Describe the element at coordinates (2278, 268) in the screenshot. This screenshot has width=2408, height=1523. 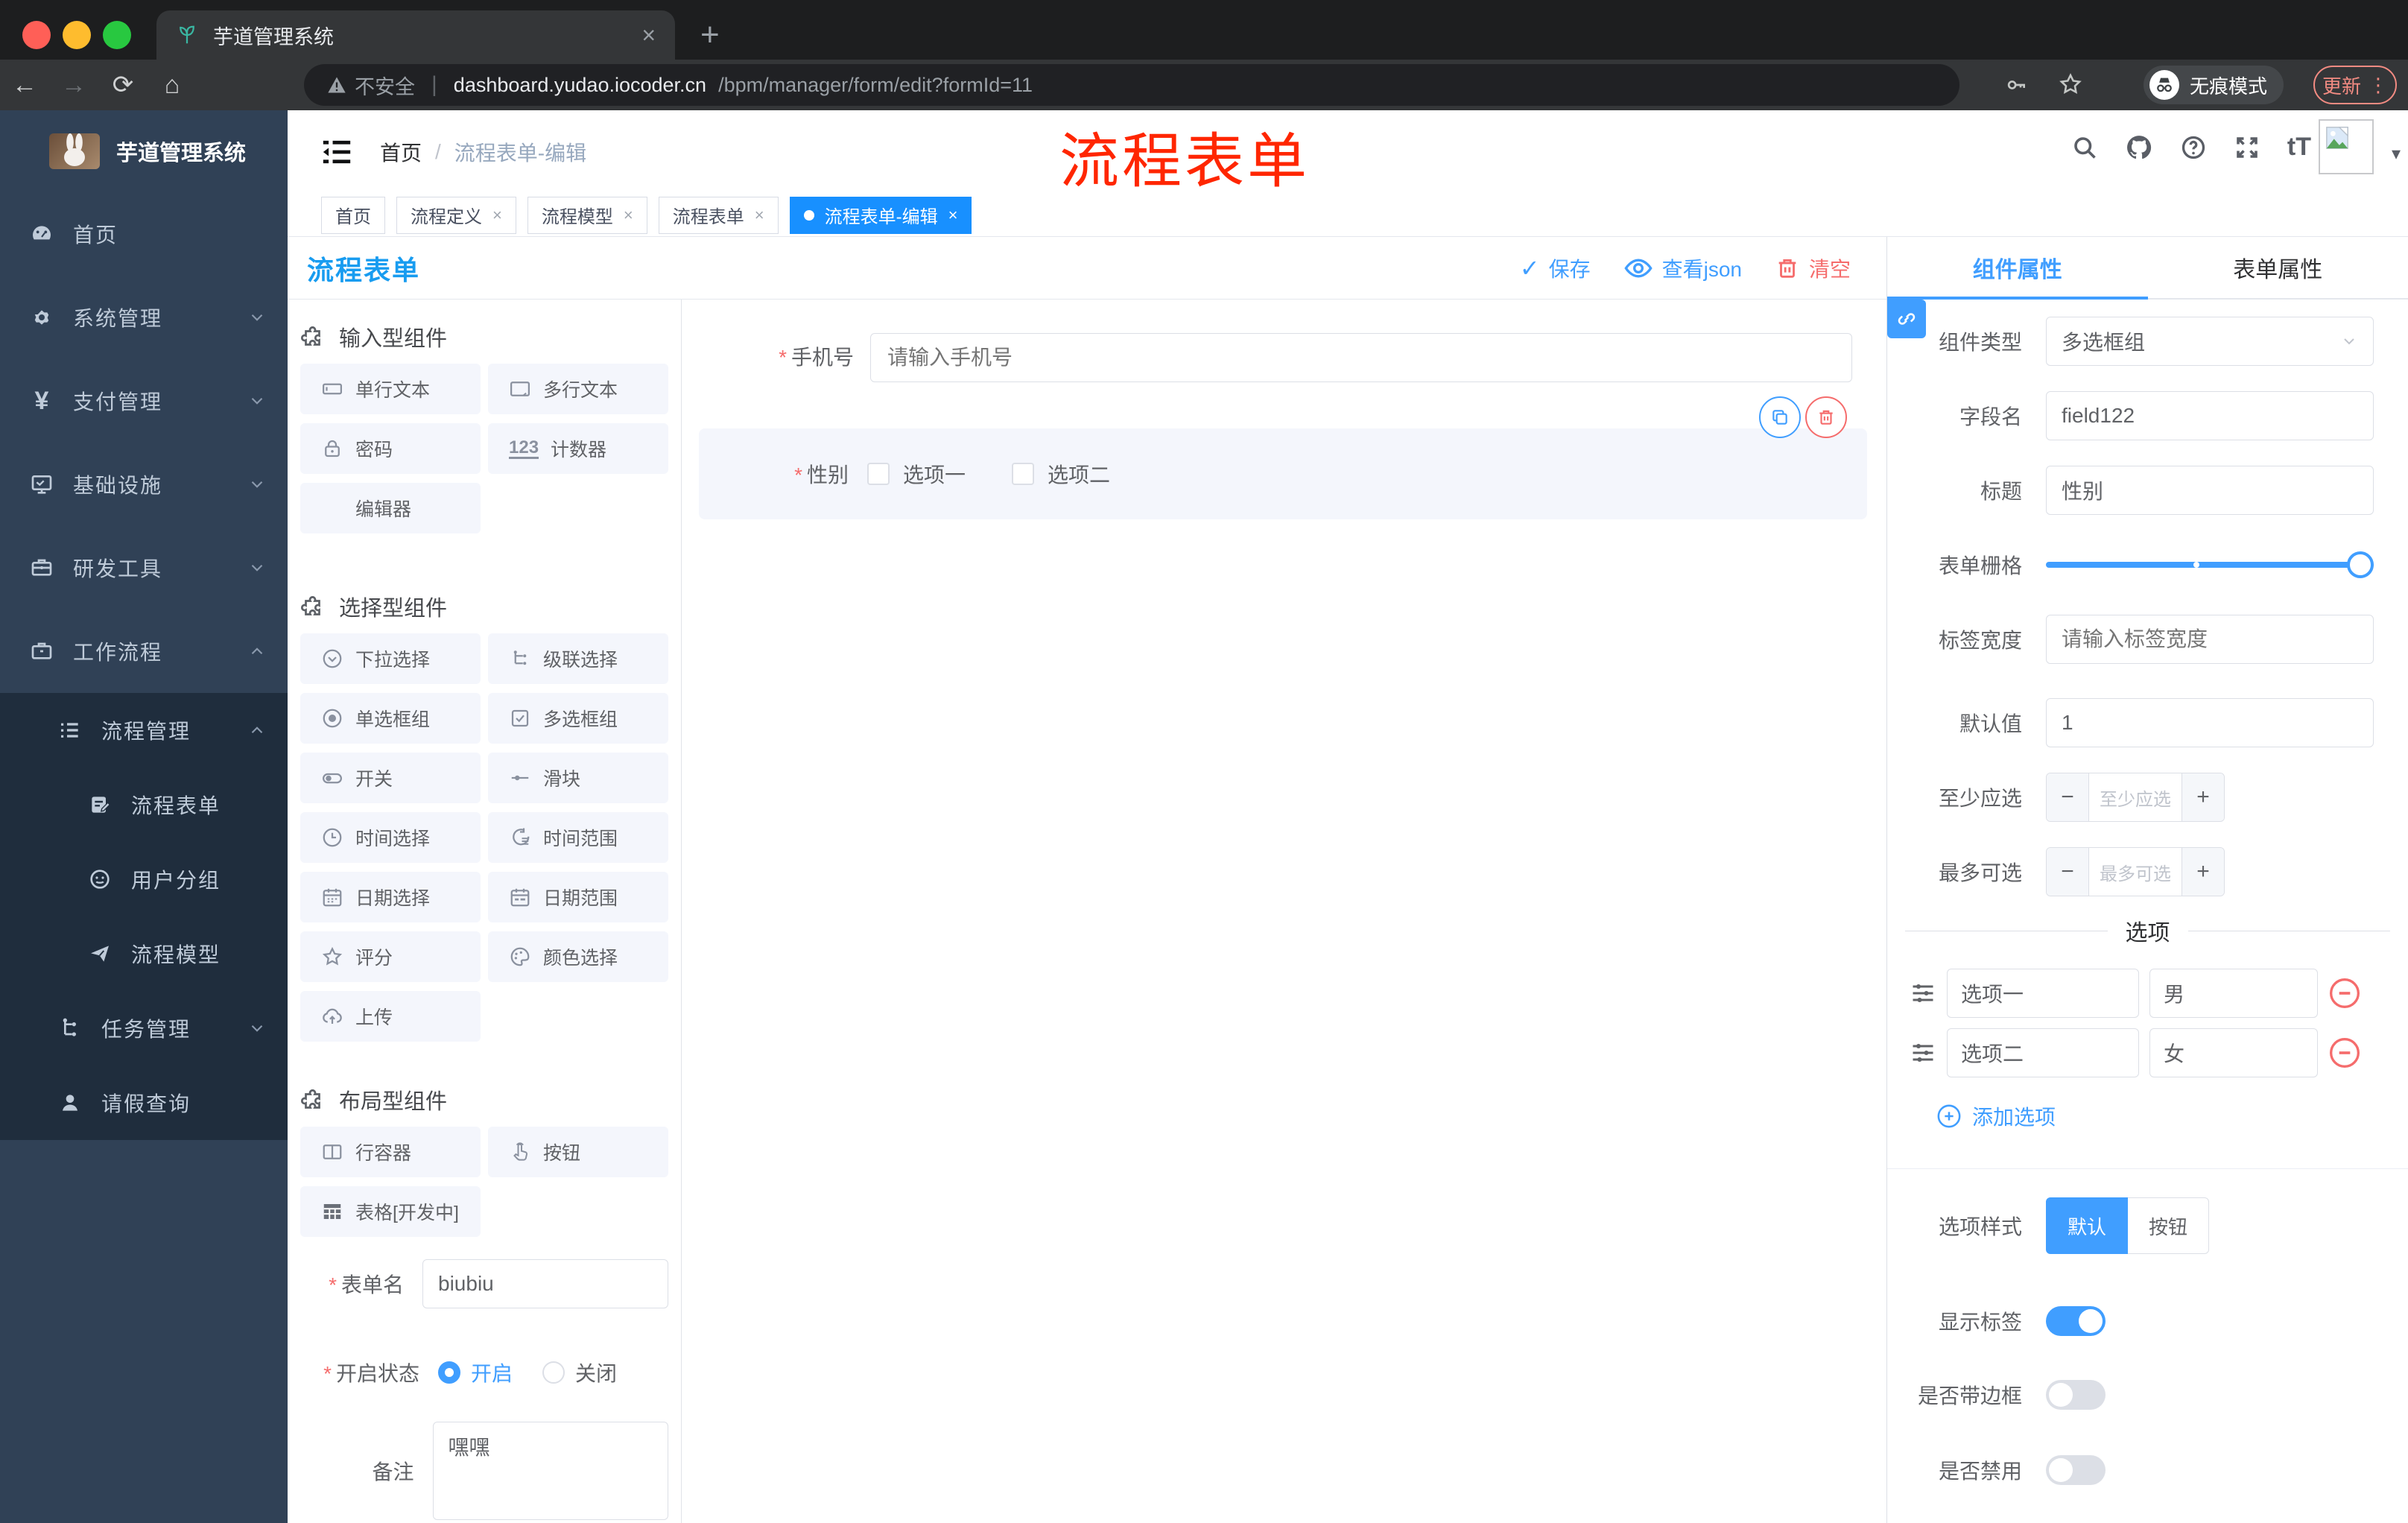
I see `tab-form-props: 表单属性` at that location.